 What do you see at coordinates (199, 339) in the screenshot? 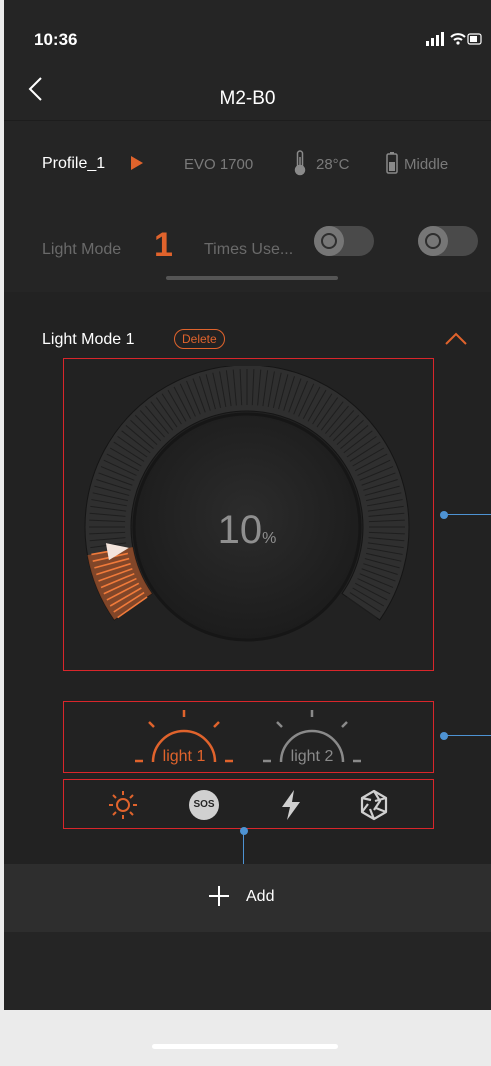
I see `delete-button: Delete` at bounding box center [199, 339].